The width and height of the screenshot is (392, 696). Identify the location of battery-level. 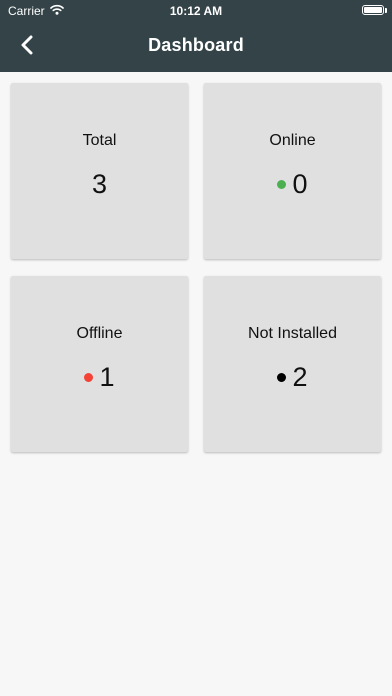
(373, 10).